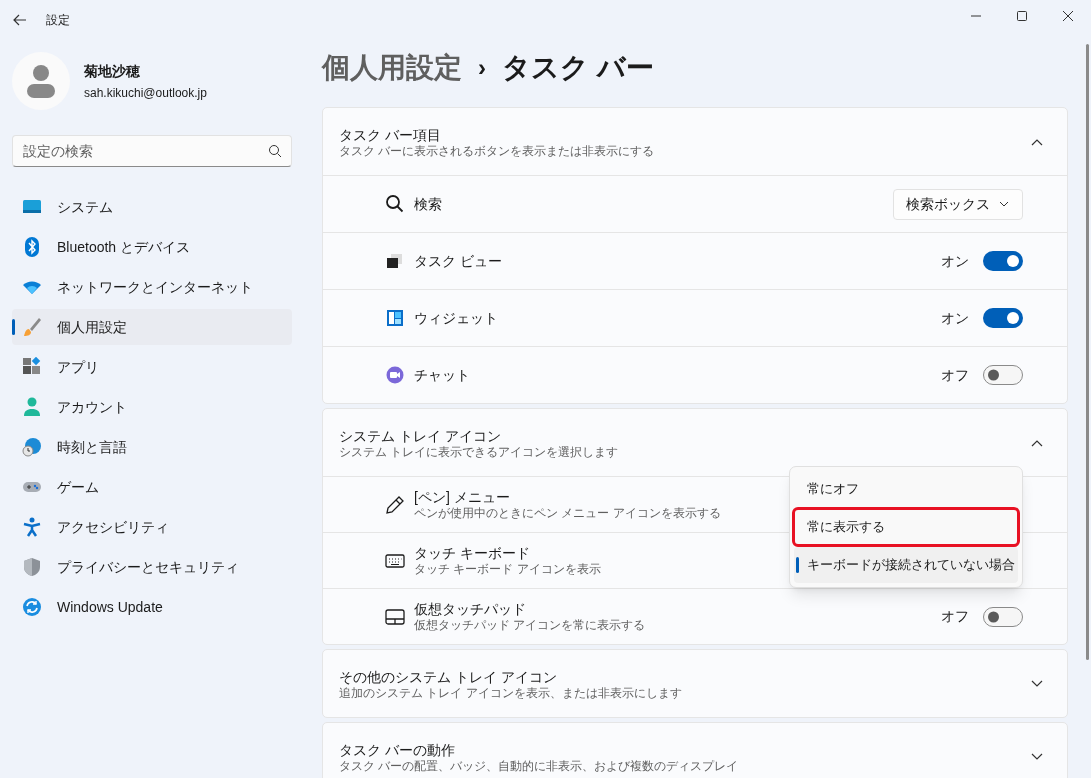 The image size is (1091, 778). Describe the element at coordinates (442, 375) in the screenshot. I see `setting-label: チャット` at that location.